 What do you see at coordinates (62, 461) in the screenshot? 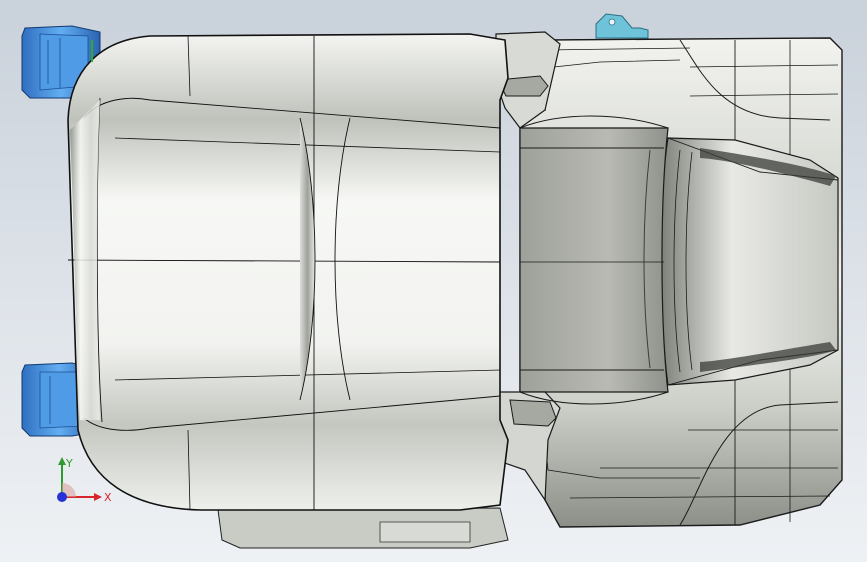
I see `y-axis-arrow` at bounding box center [62, 461].